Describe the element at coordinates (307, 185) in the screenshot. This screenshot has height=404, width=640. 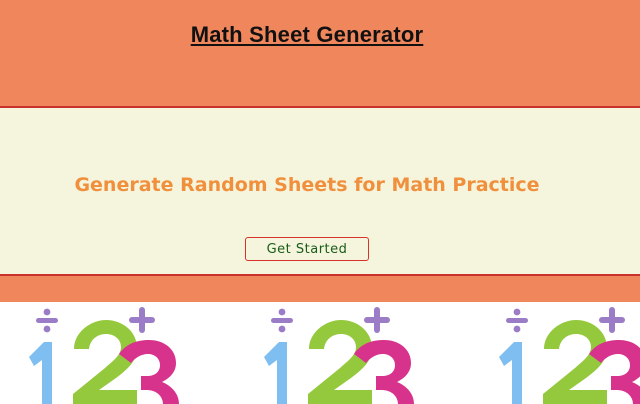
I see `hero-heading: Generate Random Sheets for Math Practice` at that location.